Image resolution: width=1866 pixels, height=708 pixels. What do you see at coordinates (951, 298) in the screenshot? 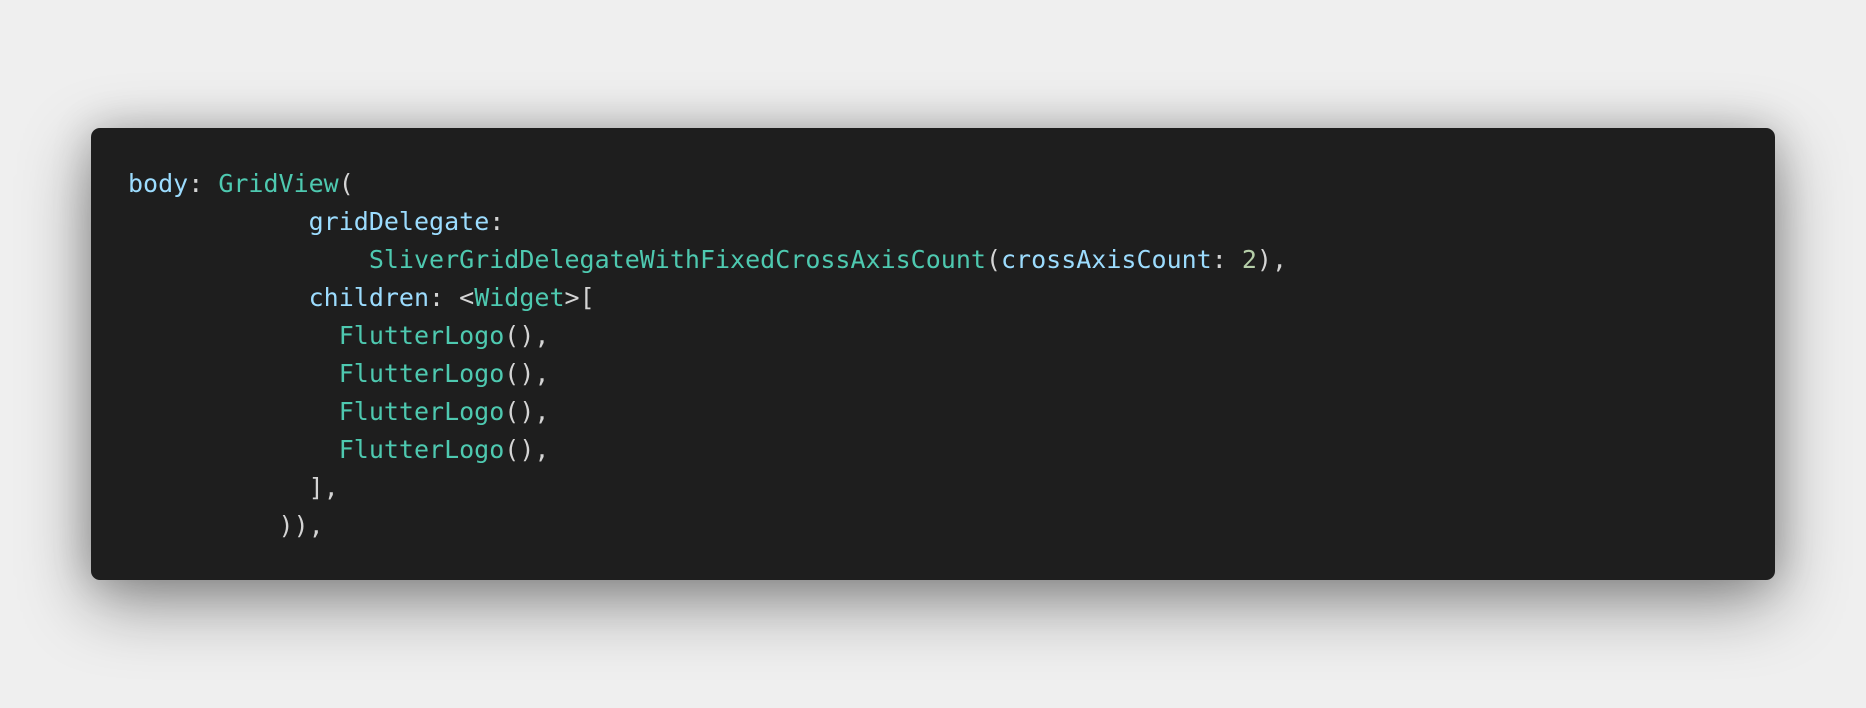
I see `code-line: children: <Widget>[` at bounding box center [951, 298].